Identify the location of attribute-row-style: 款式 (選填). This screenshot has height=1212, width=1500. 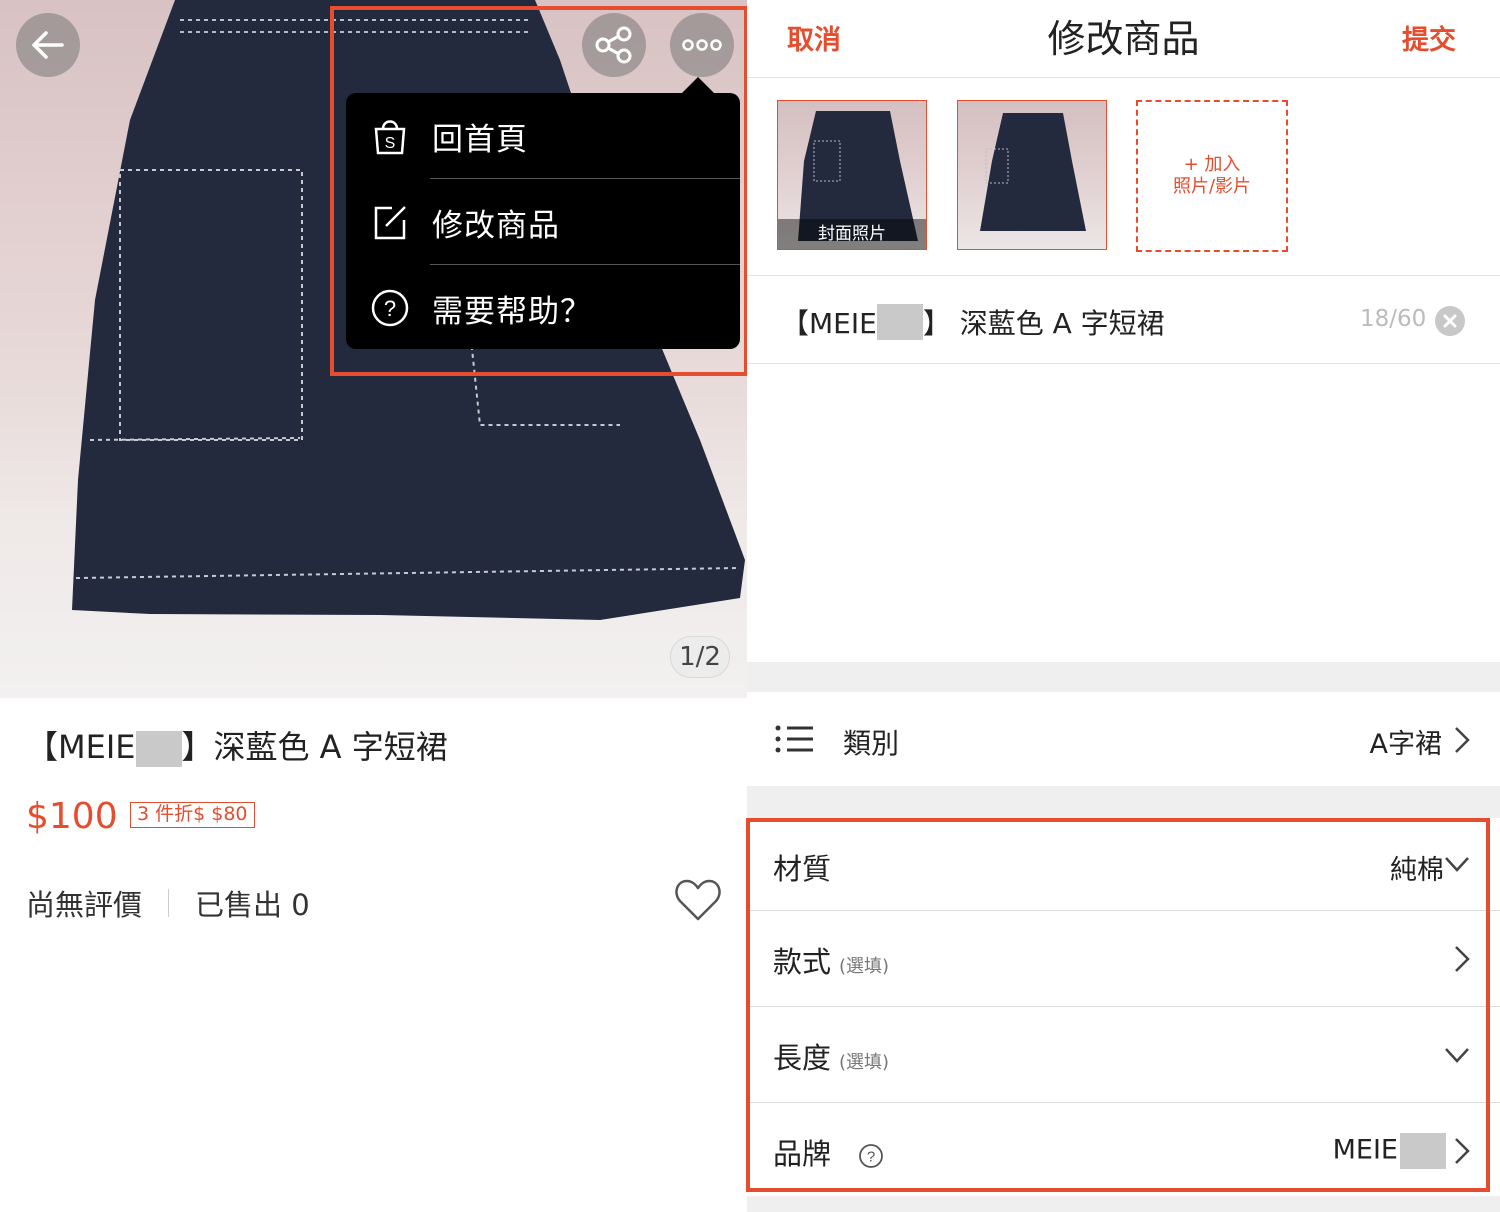
(1123, 959).